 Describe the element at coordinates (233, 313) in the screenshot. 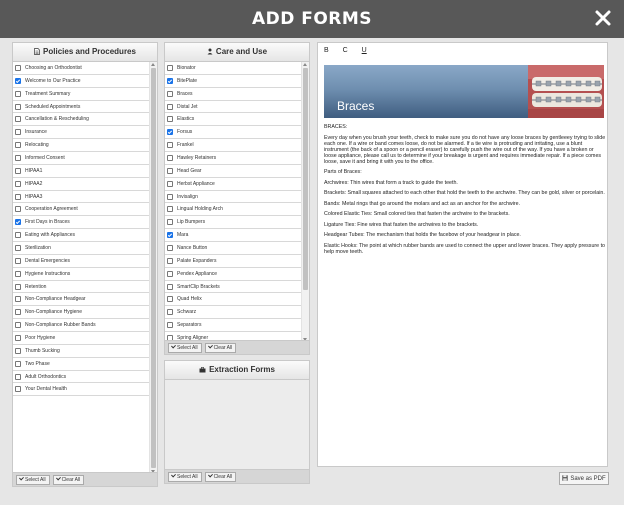

I see `list-item: Schwarz` at that location.